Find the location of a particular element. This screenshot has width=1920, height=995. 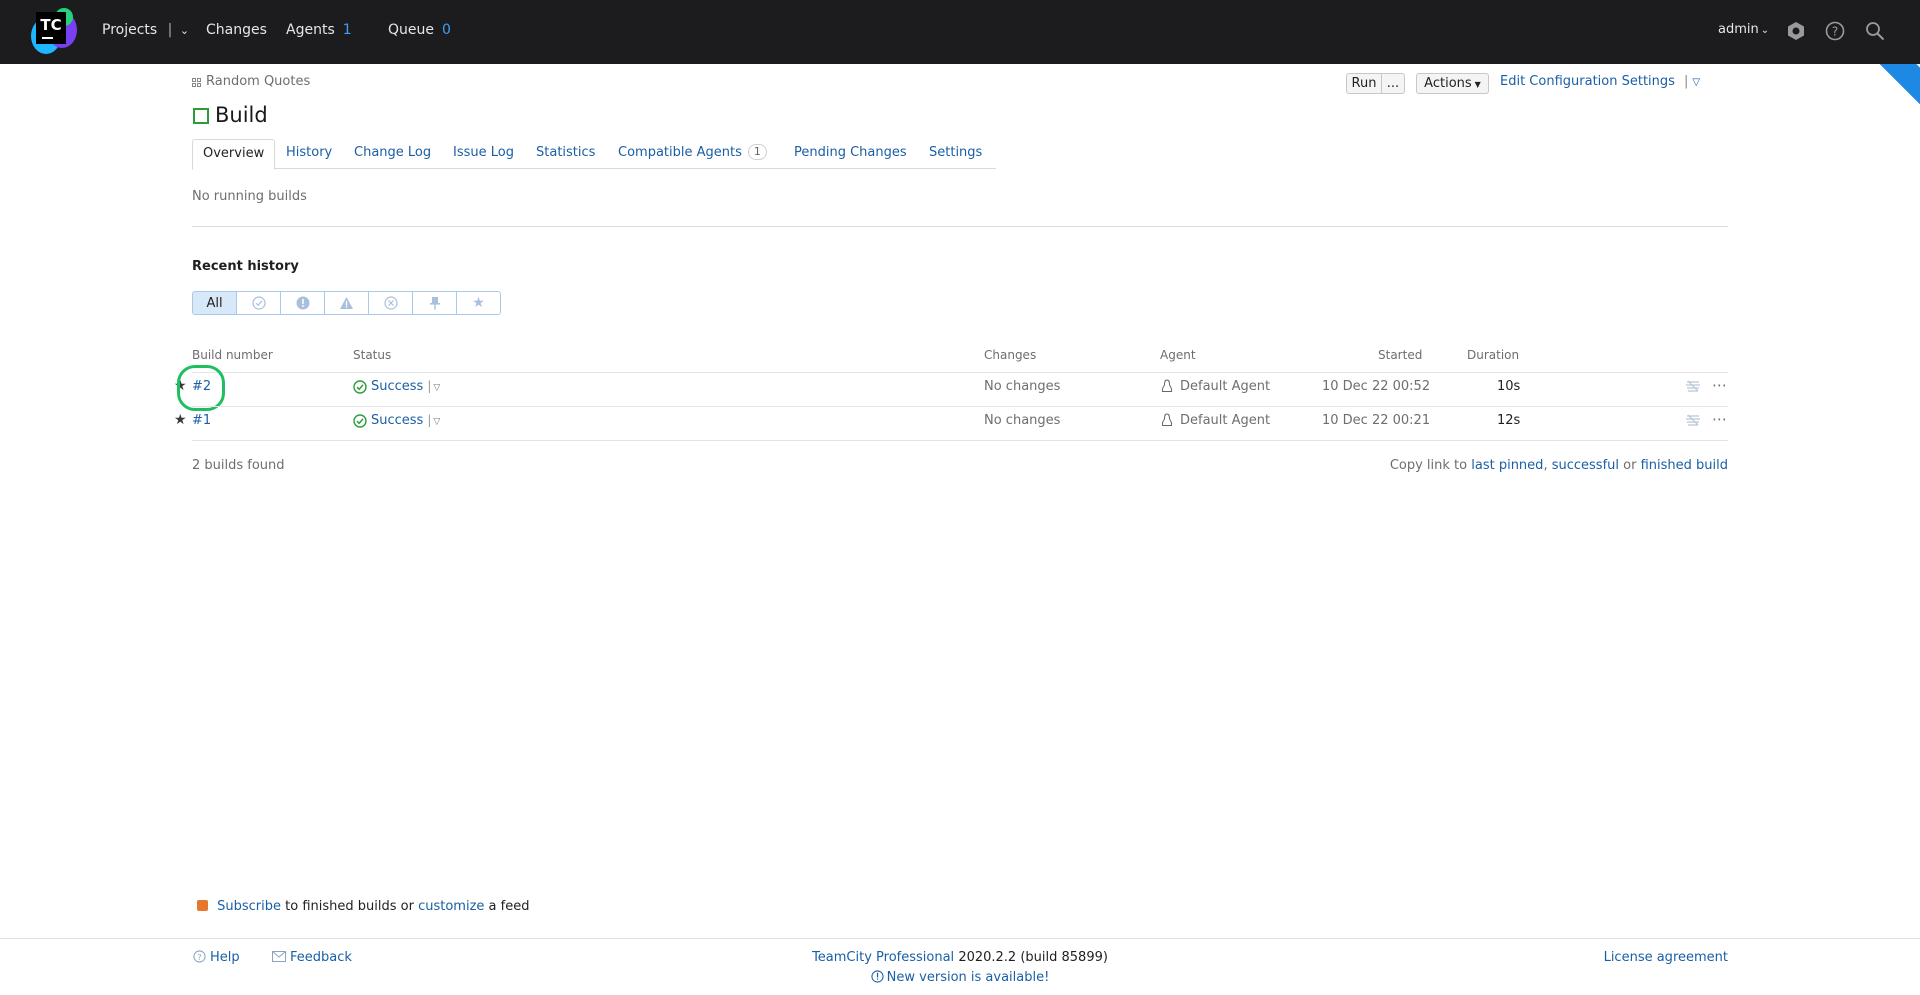

filter-all-button: All is located at coordinates (214, 303).